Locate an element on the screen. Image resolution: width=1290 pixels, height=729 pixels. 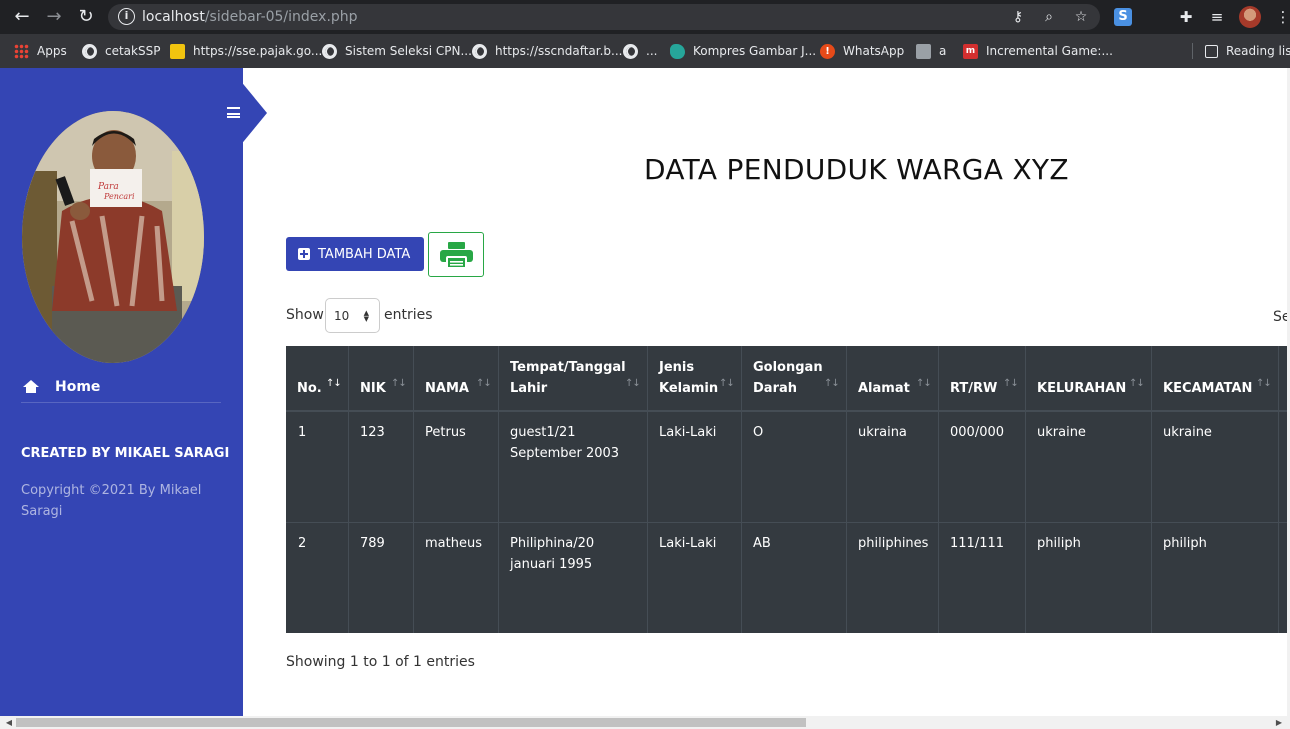
bookmarks-divider is located at coordinates (1192, 51).